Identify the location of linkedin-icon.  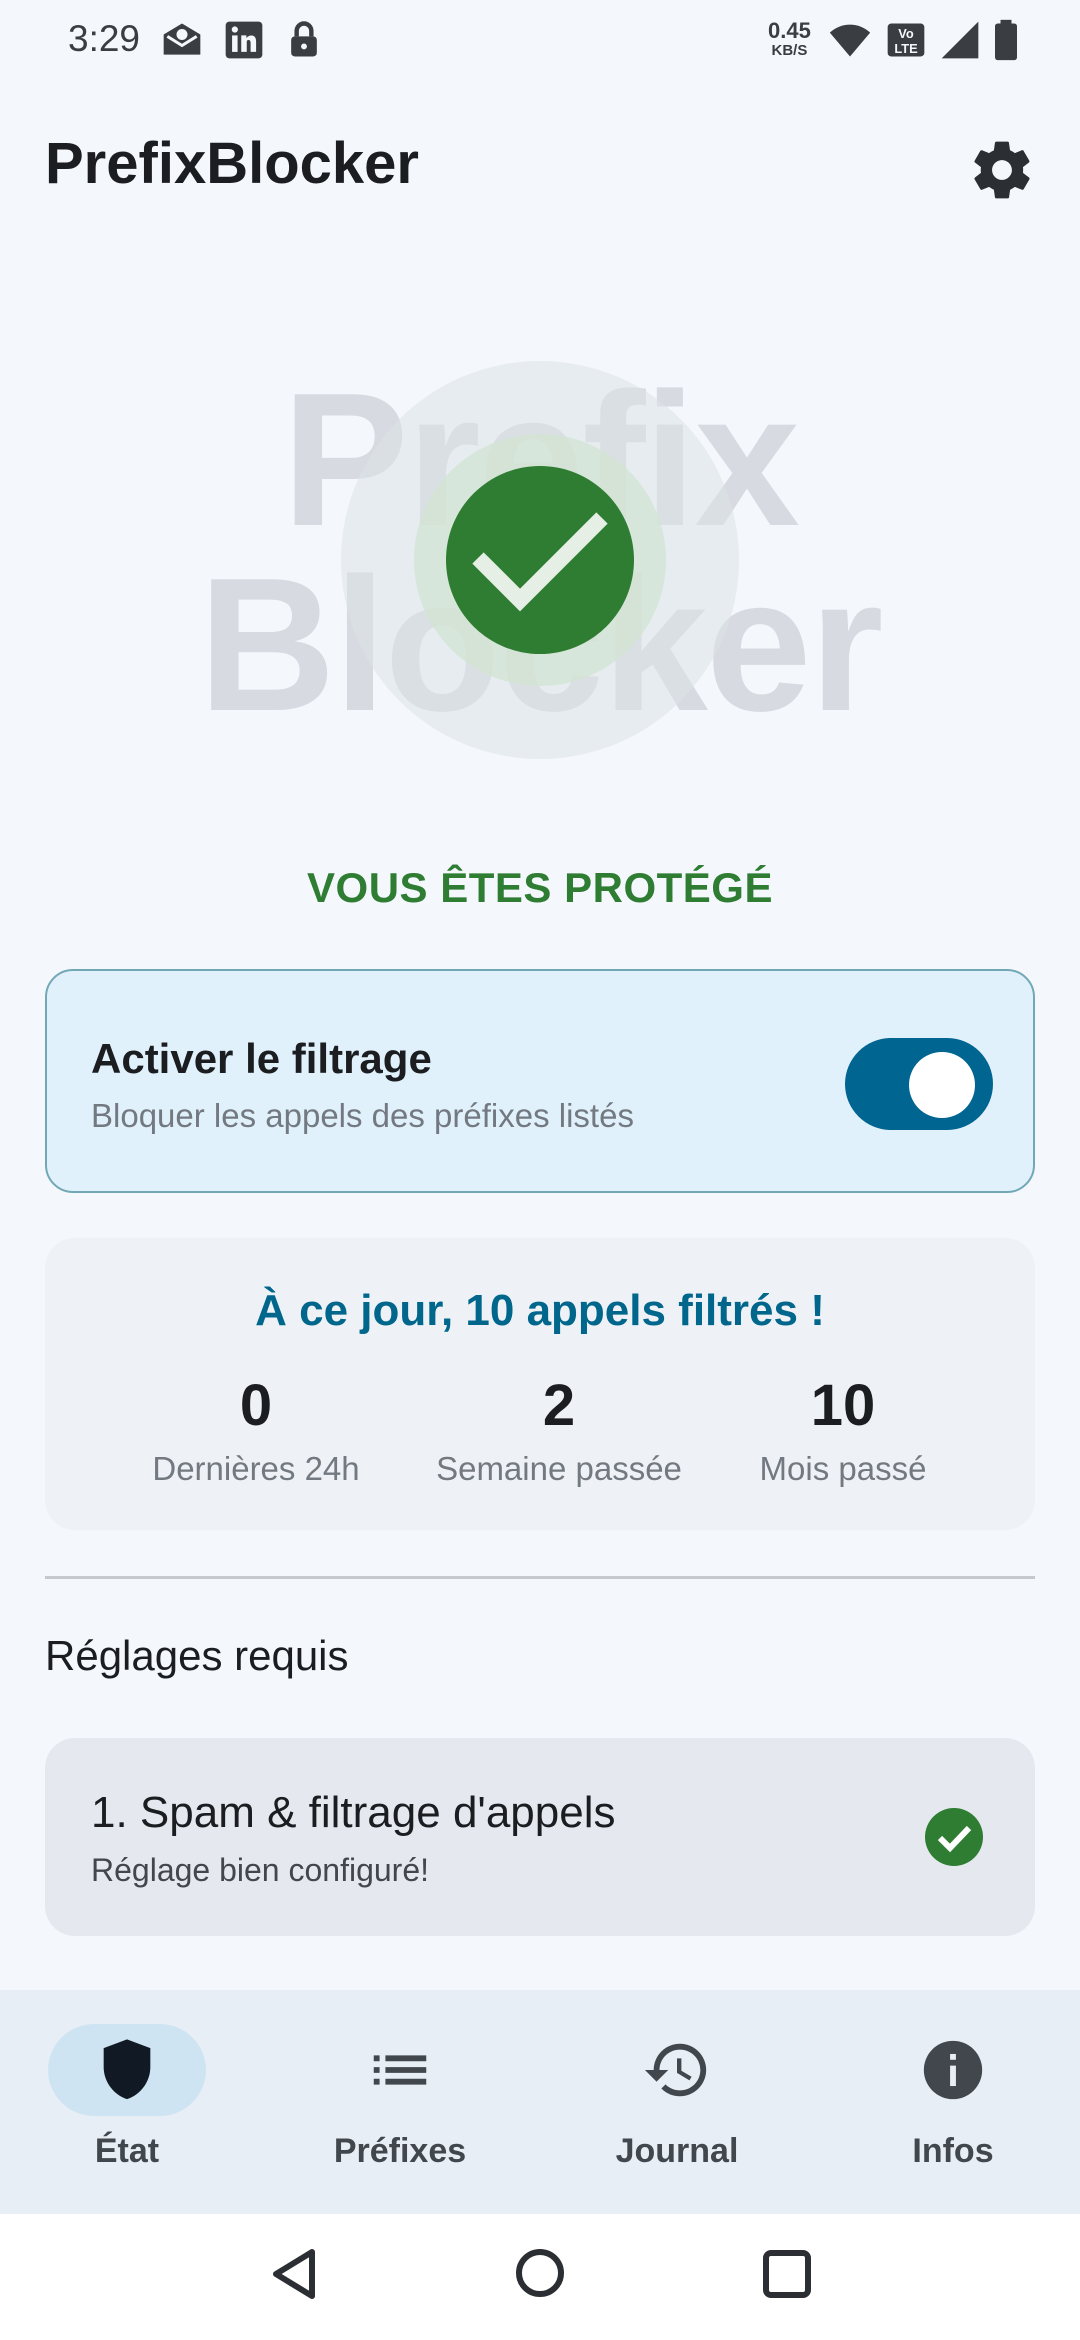
(244, 40).